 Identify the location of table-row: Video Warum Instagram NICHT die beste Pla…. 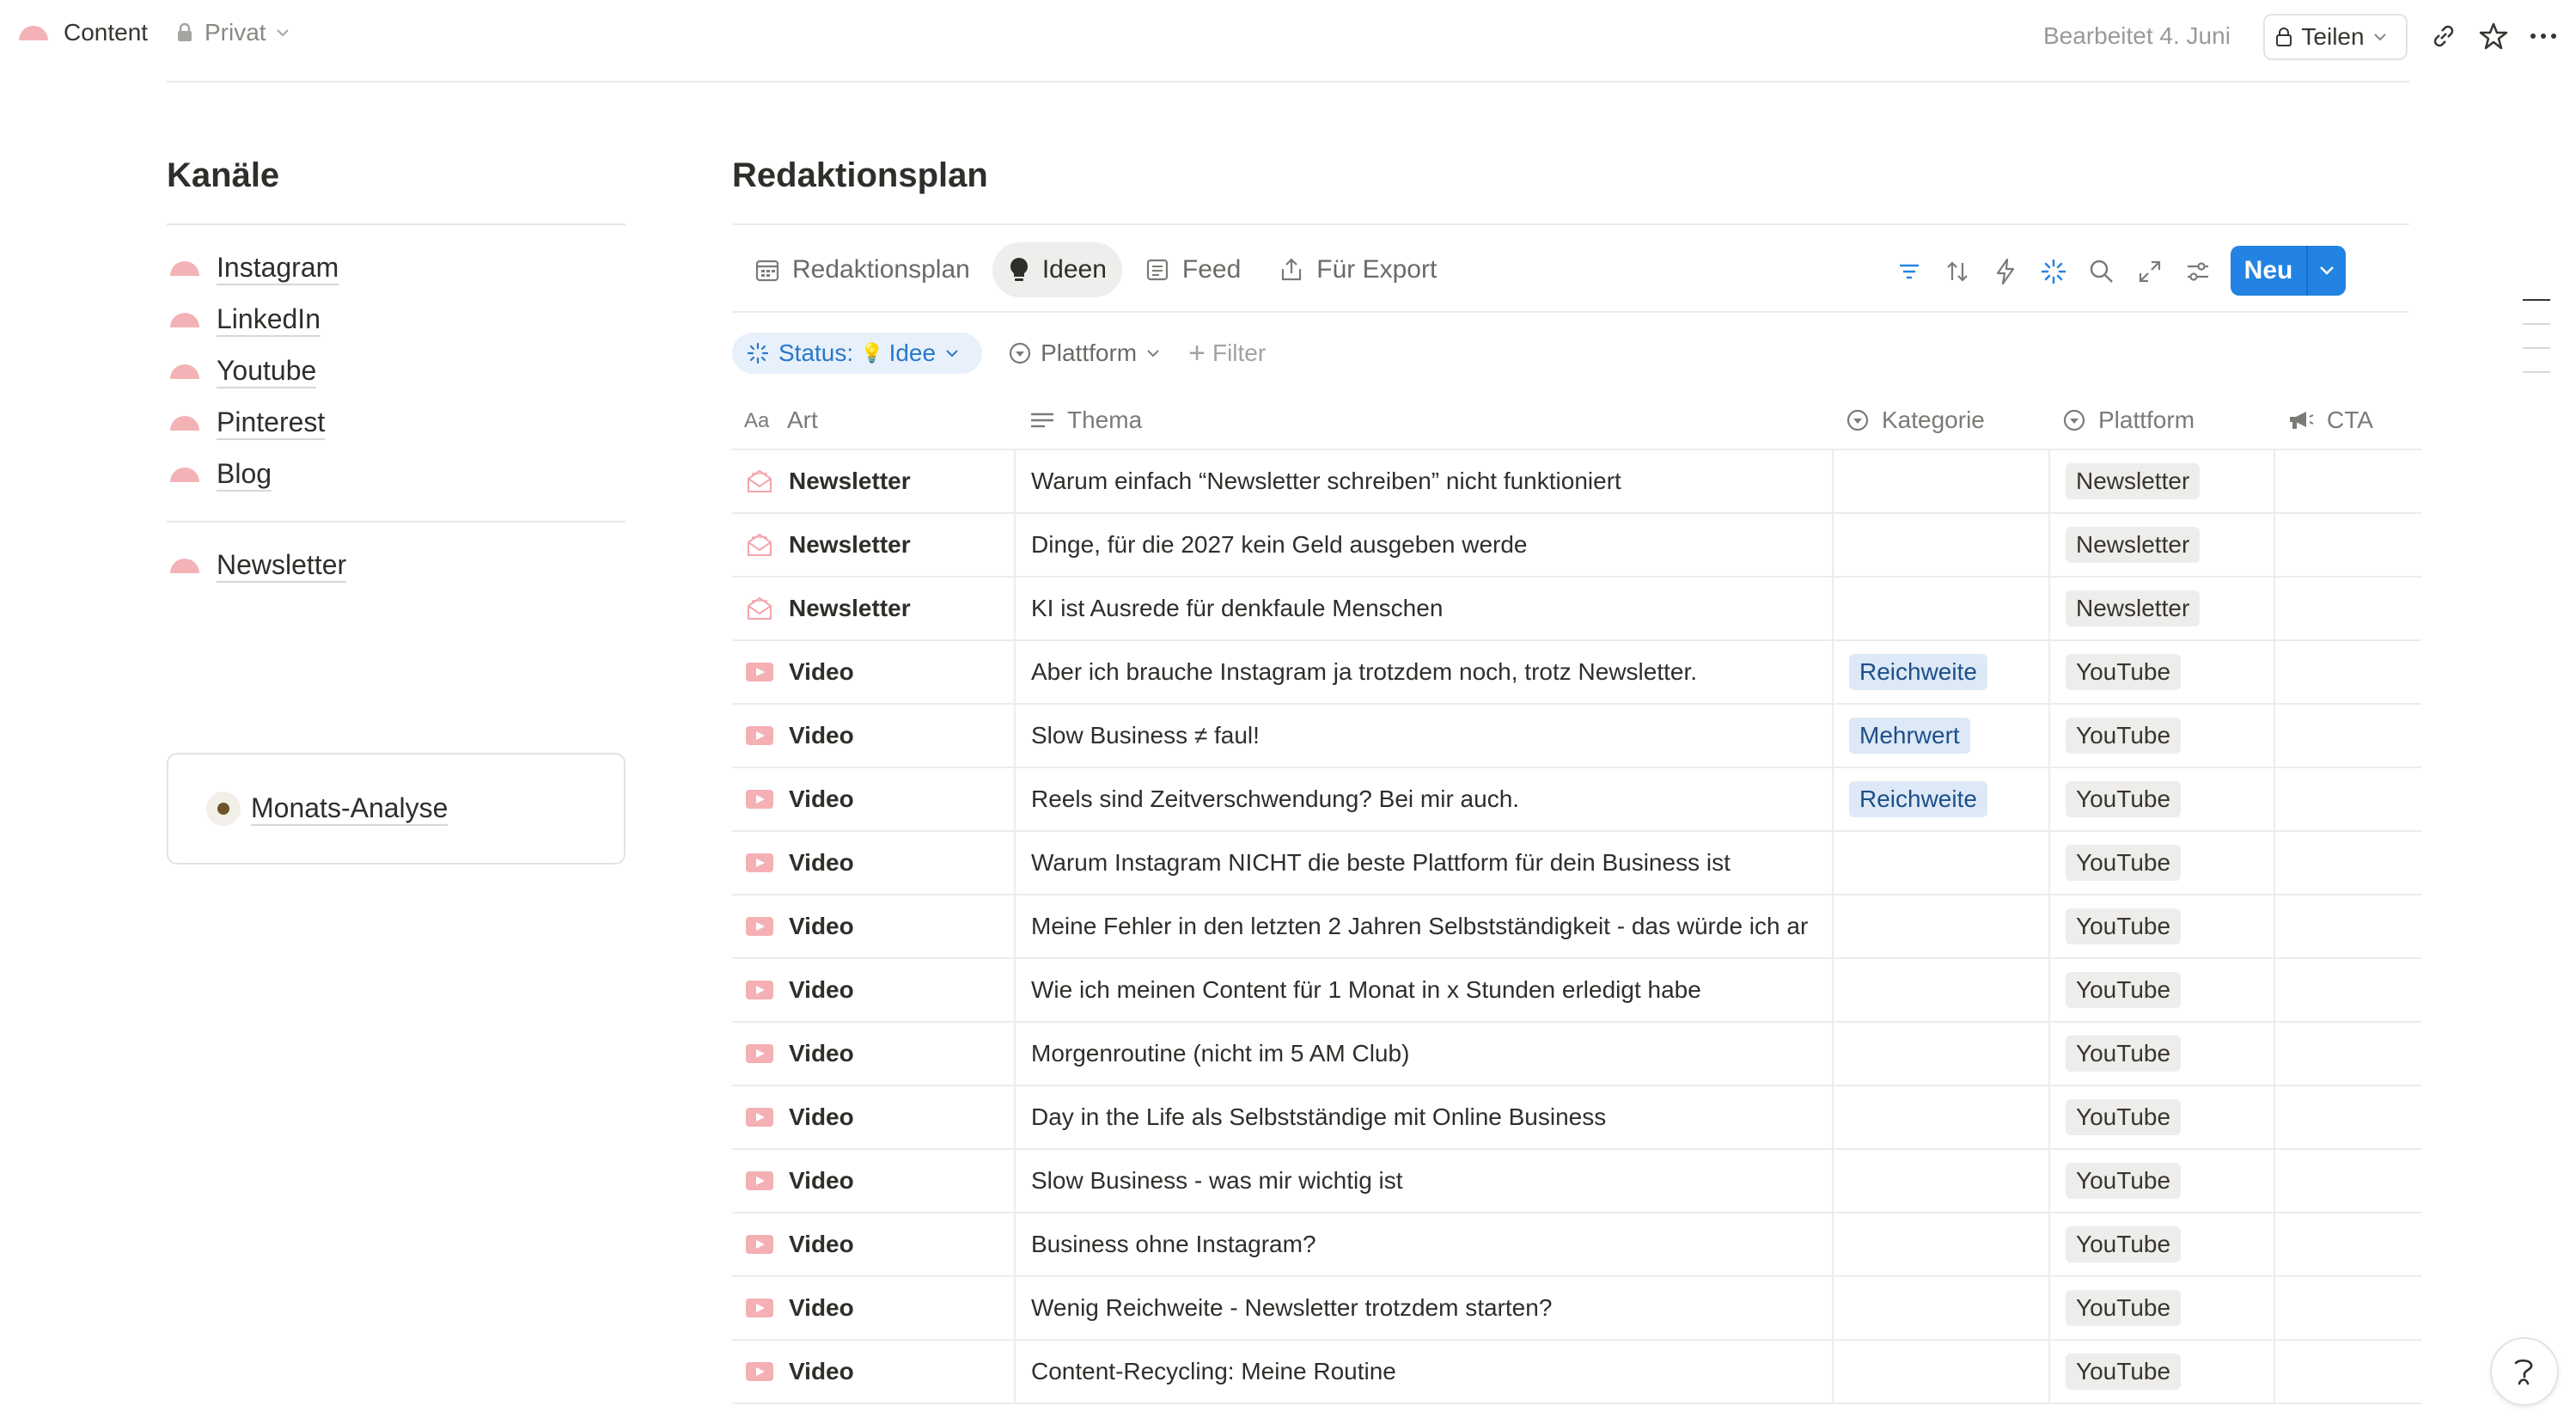
(1576, 863).